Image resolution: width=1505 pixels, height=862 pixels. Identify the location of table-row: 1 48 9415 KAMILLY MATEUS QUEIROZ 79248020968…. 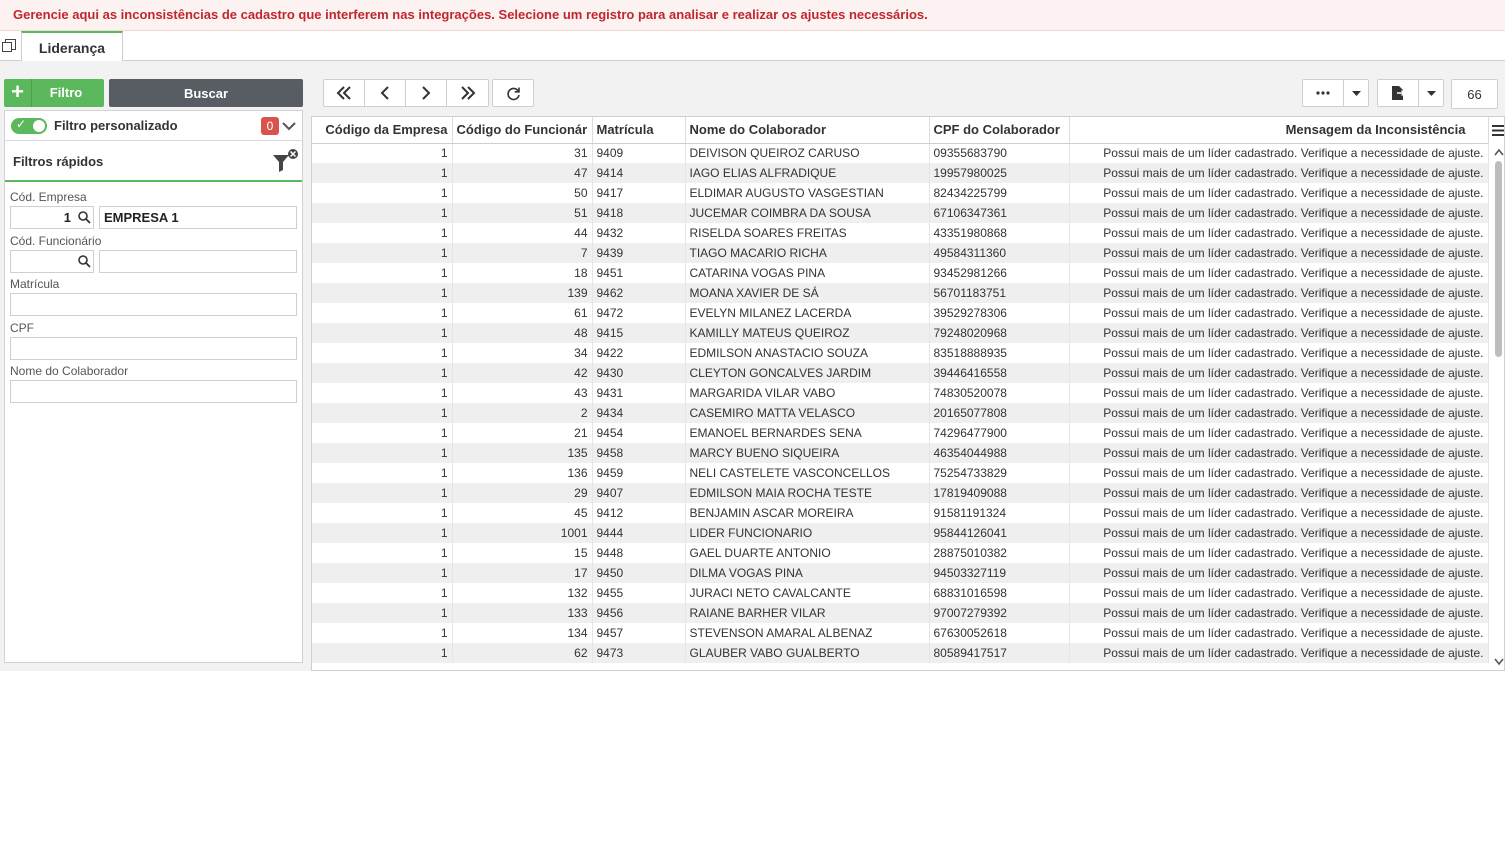
(900, 333).